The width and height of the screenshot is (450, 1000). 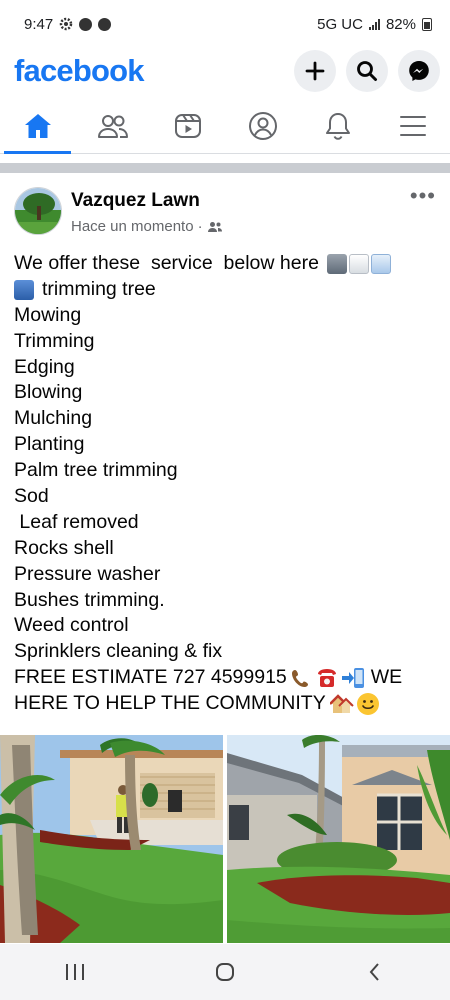 I want to click on post-line-text: Blowing, so click(x=48, y=392).